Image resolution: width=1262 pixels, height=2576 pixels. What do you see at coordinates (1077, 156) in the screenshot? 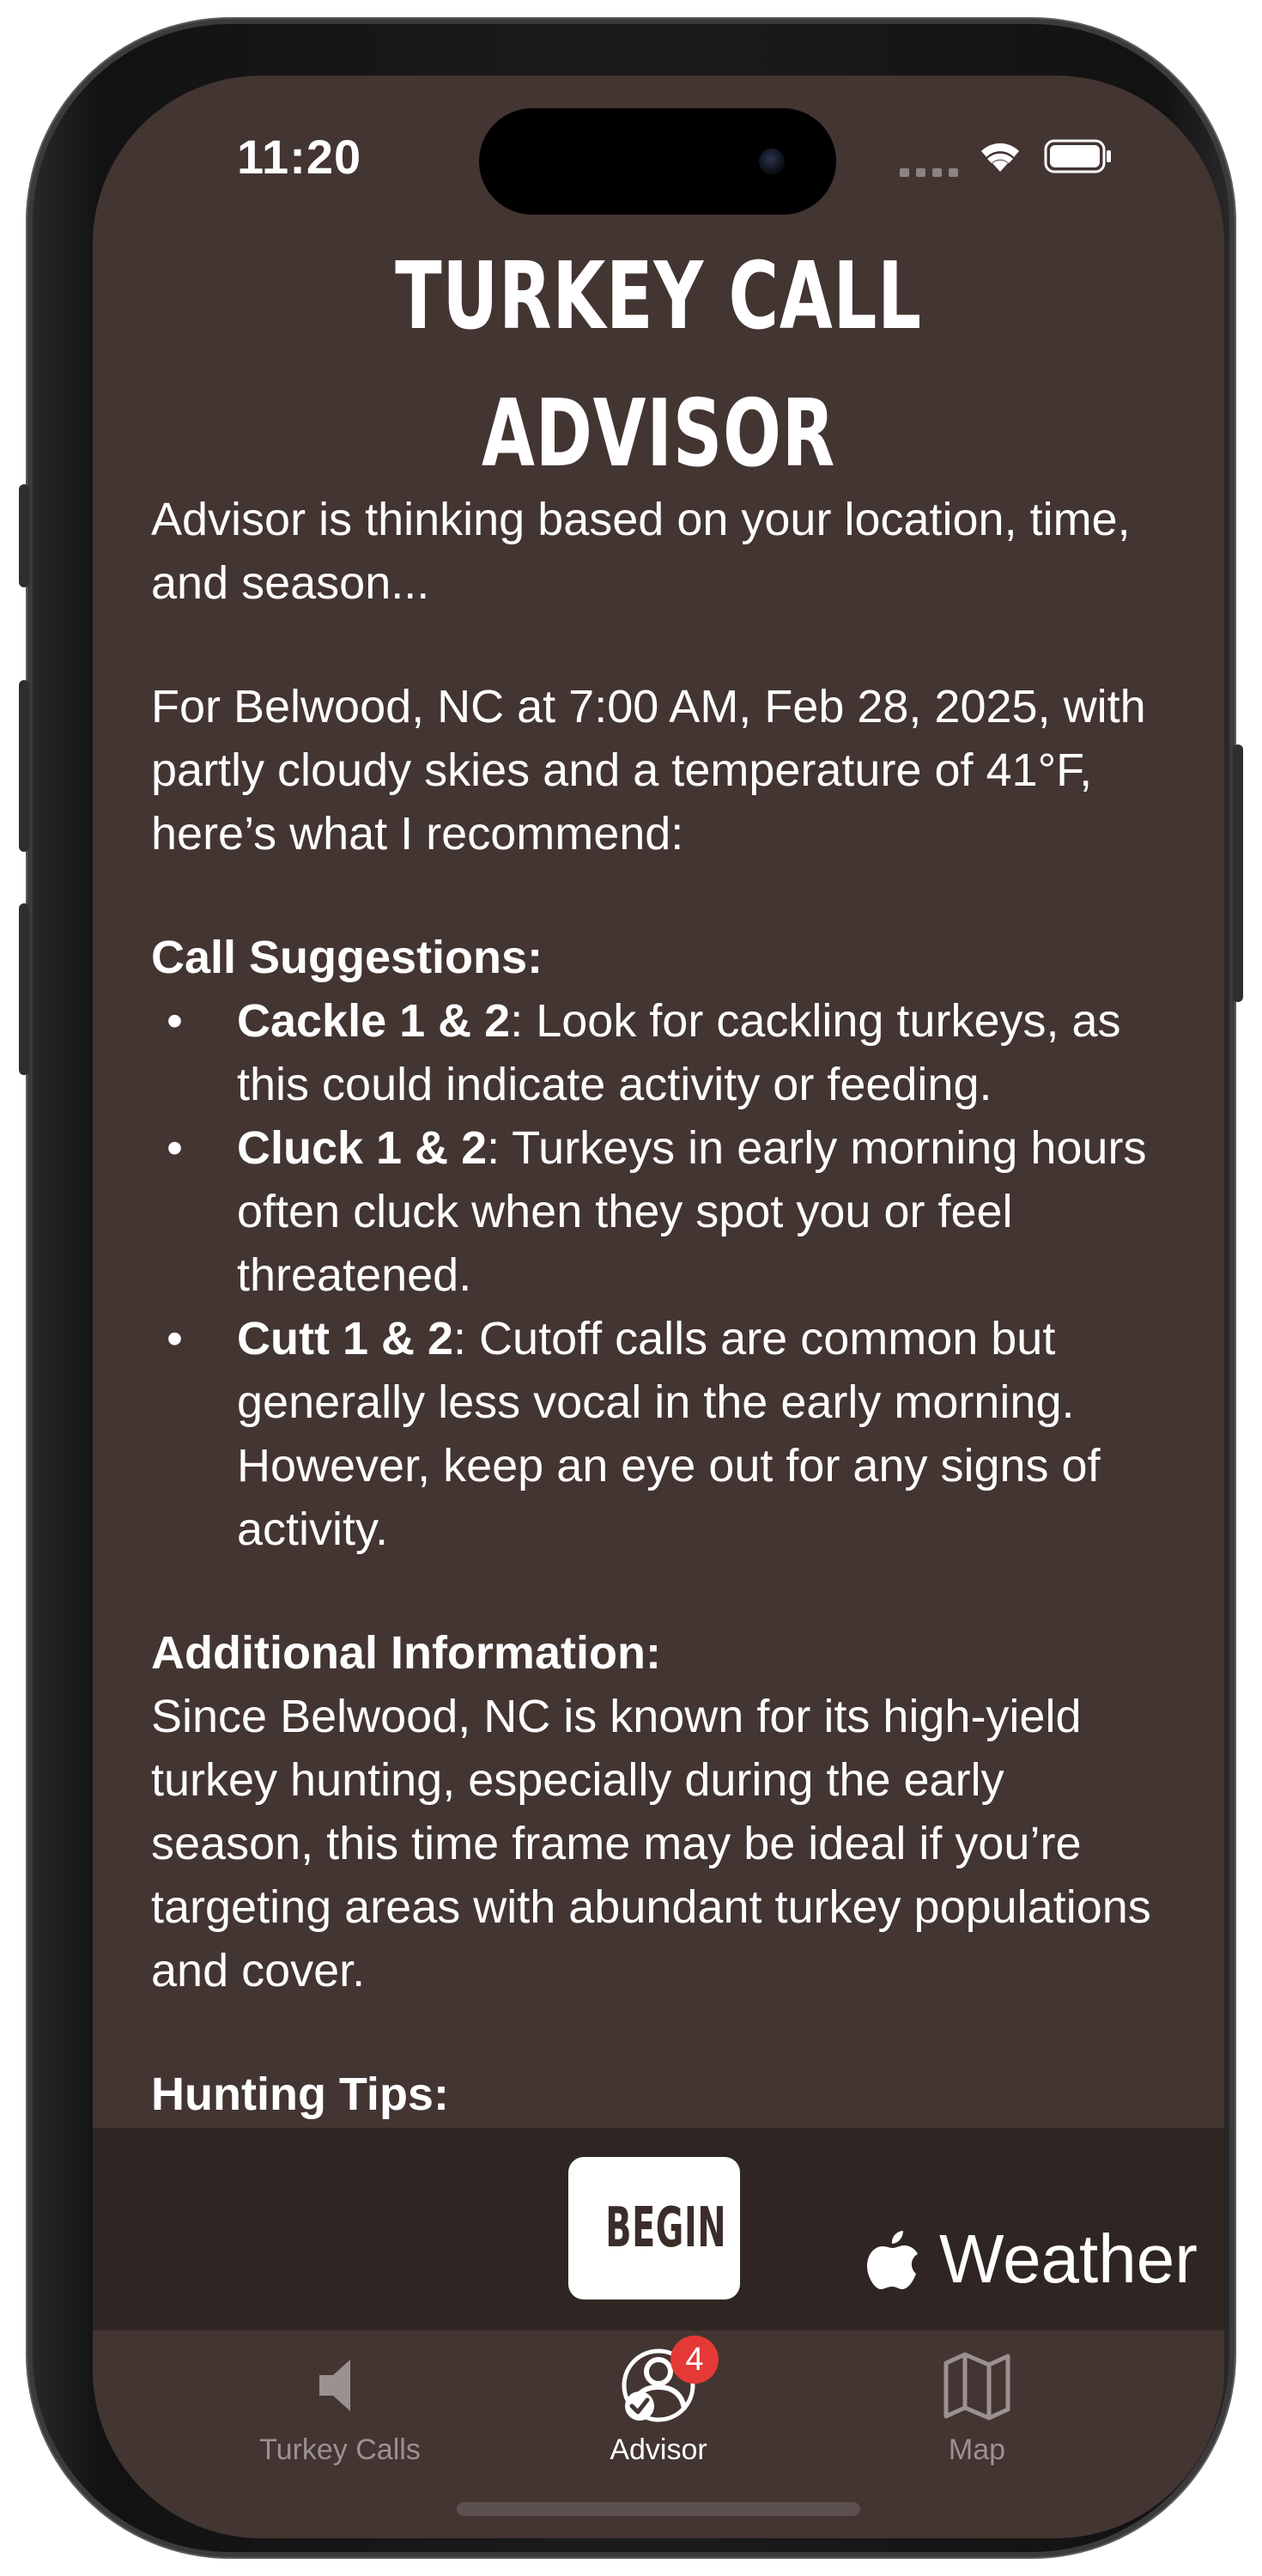
I see `battery-icon` at bounding box center [1077, 156].